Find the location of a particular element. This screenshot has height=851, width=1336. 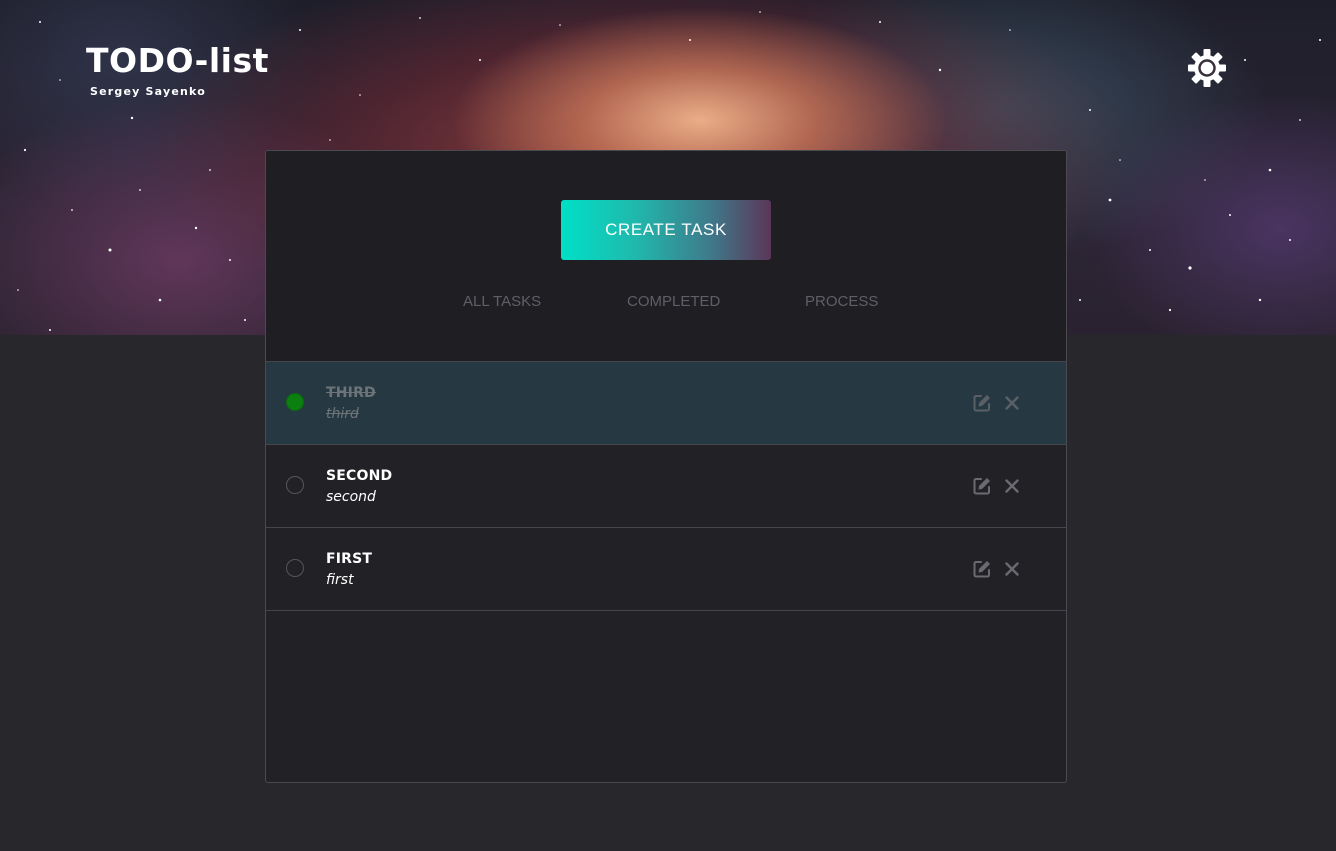

theme-toggle-button is located at coordinates (1207, 68).